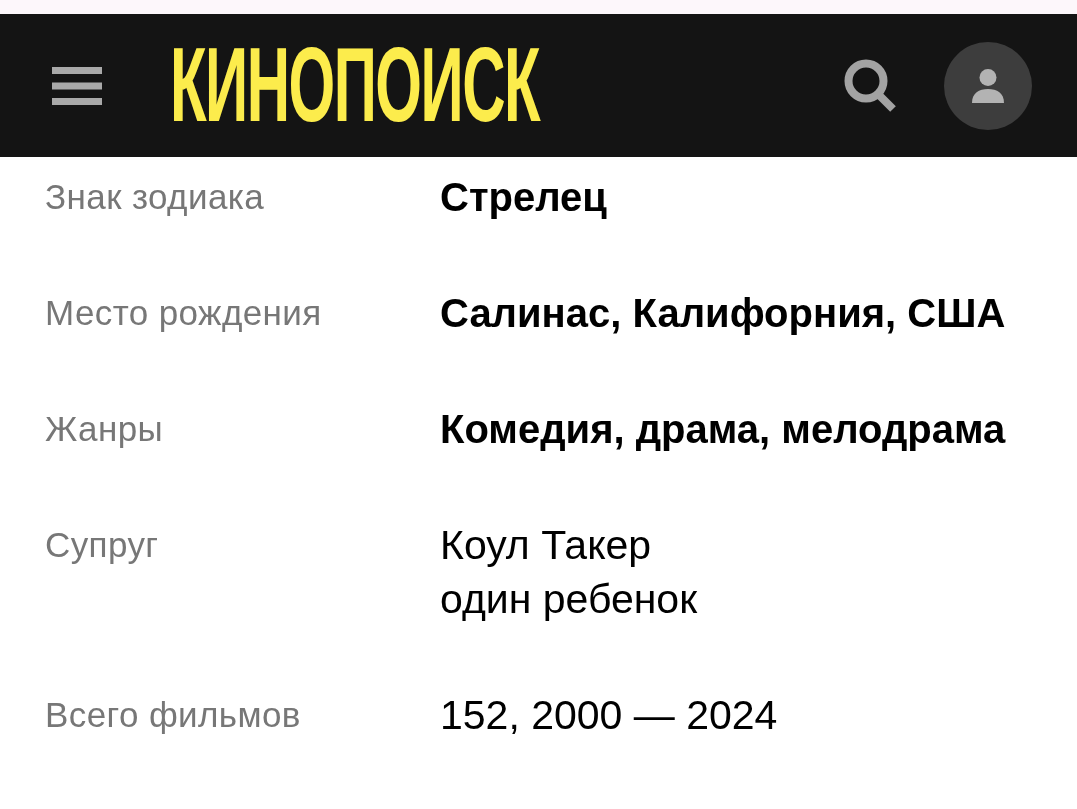  What do you see at coordinates (102, 545) in the screenshot?
I see `fact-label: Супруг` at bounding box center [102, 545].